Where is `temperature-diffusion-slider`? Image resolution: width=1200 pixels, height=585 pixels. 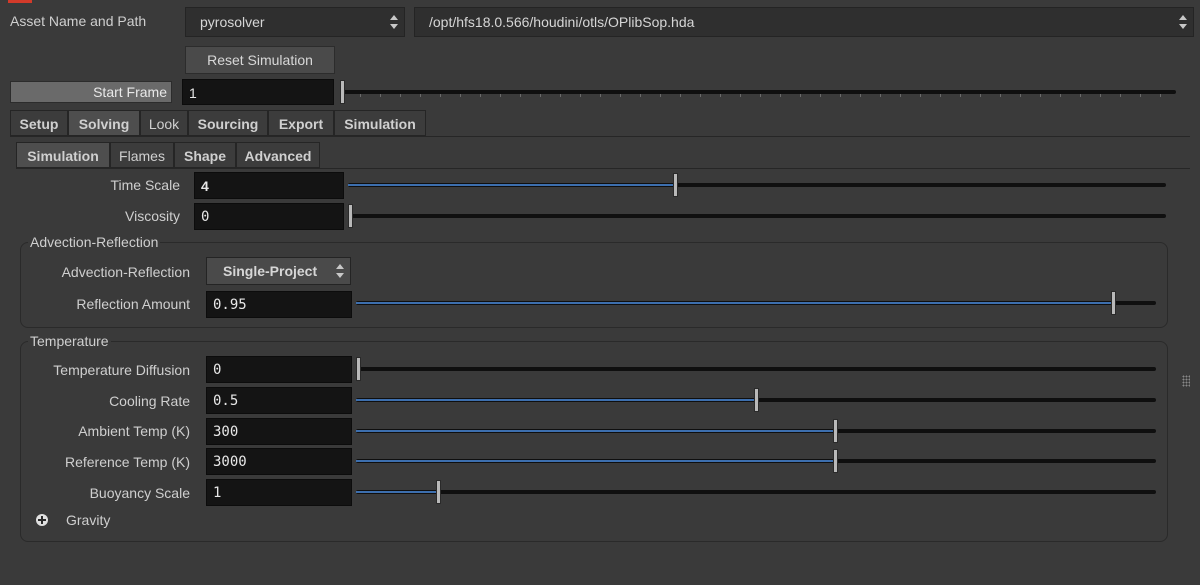 temperature-diffusion-slider is located at coordinates (756, 369).